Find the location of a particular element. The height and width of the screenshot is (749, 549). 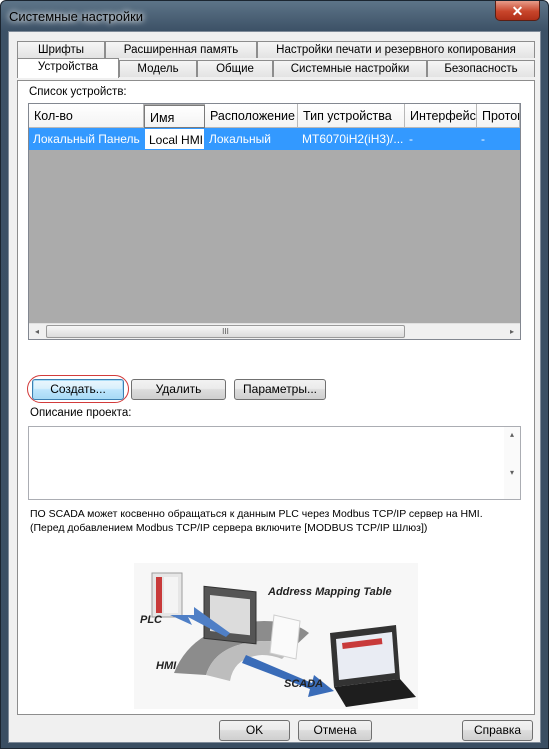

tab-security: Безопасность is located at coordinates (481, 68).